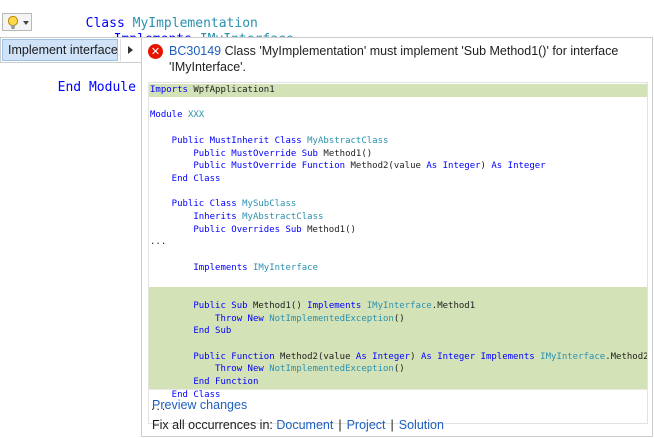  I want to click on lightbulb-icon, so click(13, 22).